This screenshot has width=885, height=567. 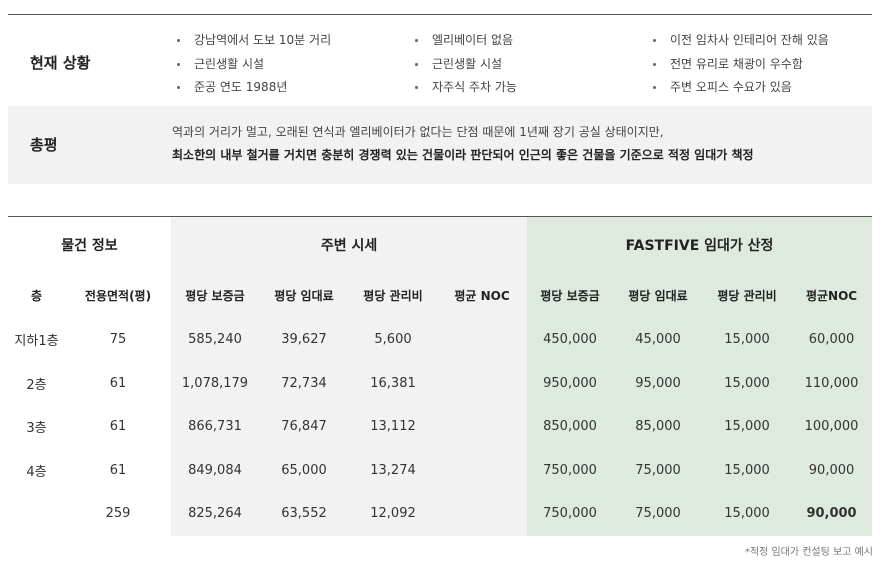 I want to click on cell-market-rent: 72,734, so click(x=304, y=383).